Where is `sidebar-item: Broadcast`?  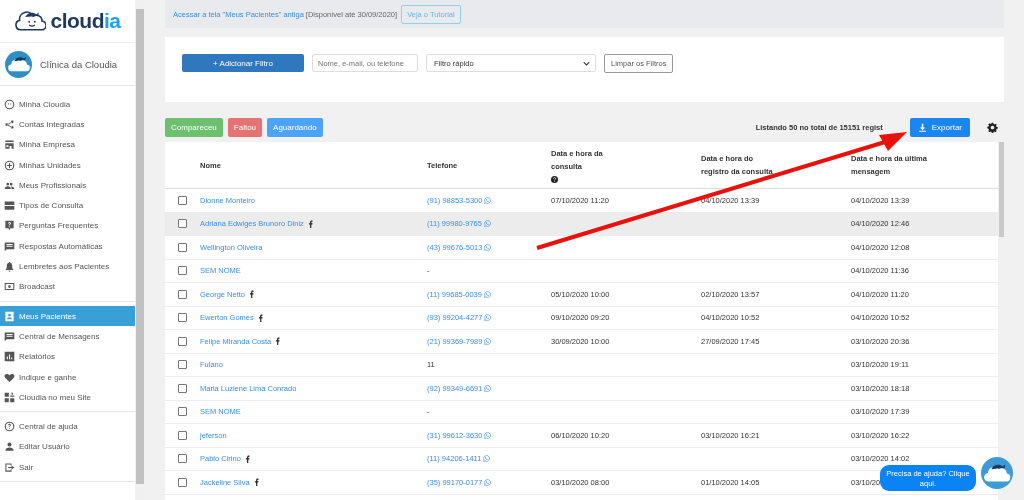 sidebar-item: Broadcast is located at coordinates (67, 286).